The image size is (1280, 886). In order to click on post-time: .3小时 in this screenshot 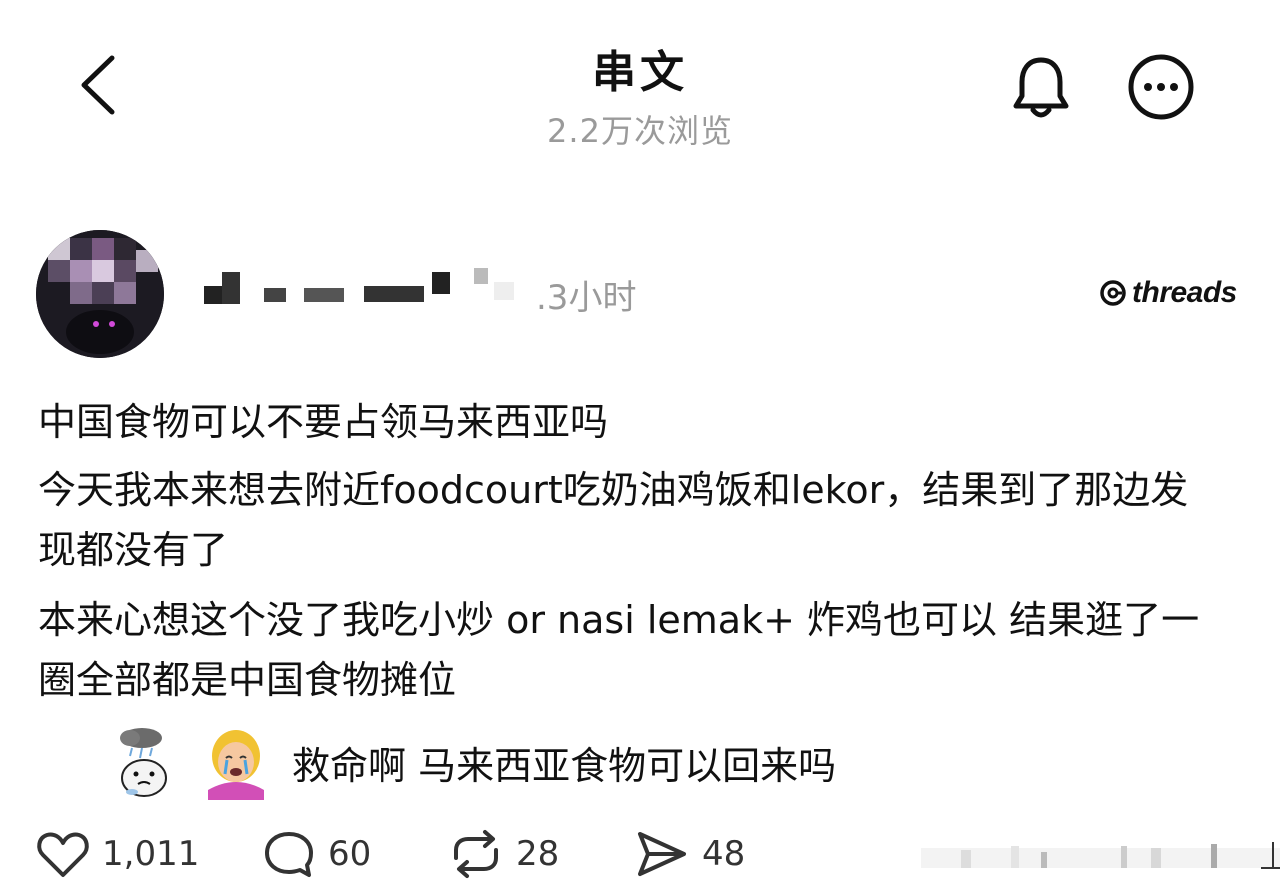, I will do `click(586, 298)`.